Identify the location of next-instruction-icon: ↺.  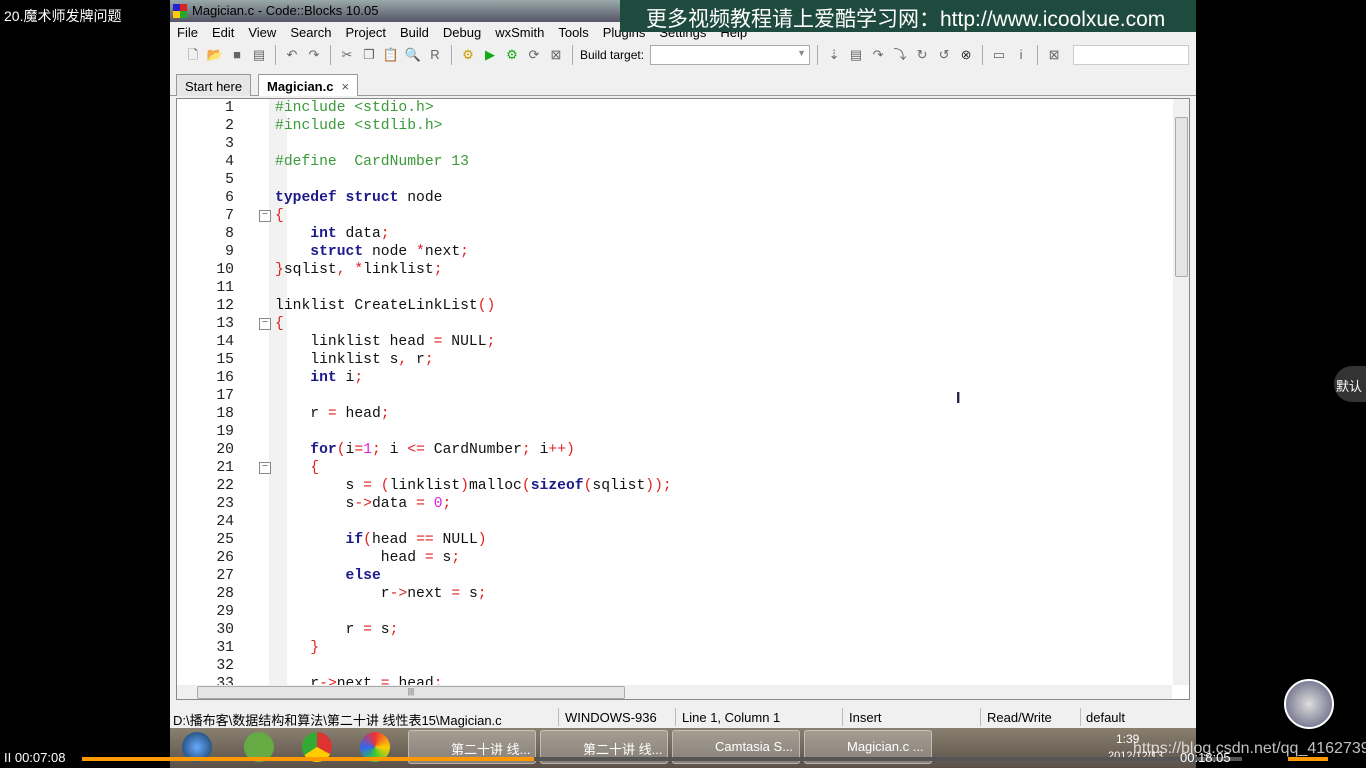
(944, 55).